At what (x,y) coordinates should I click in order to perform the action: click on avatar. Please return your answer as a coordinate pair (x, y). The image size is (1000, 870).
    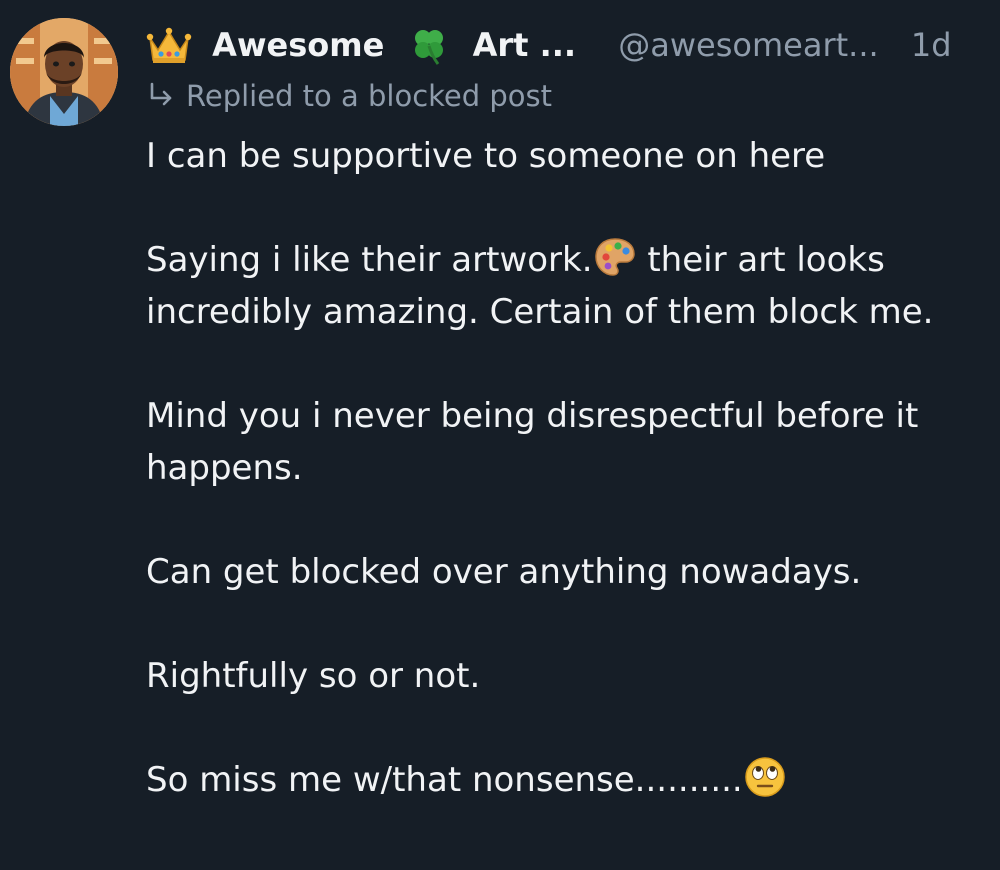
    Looking at the image, I should click on (64, 72).